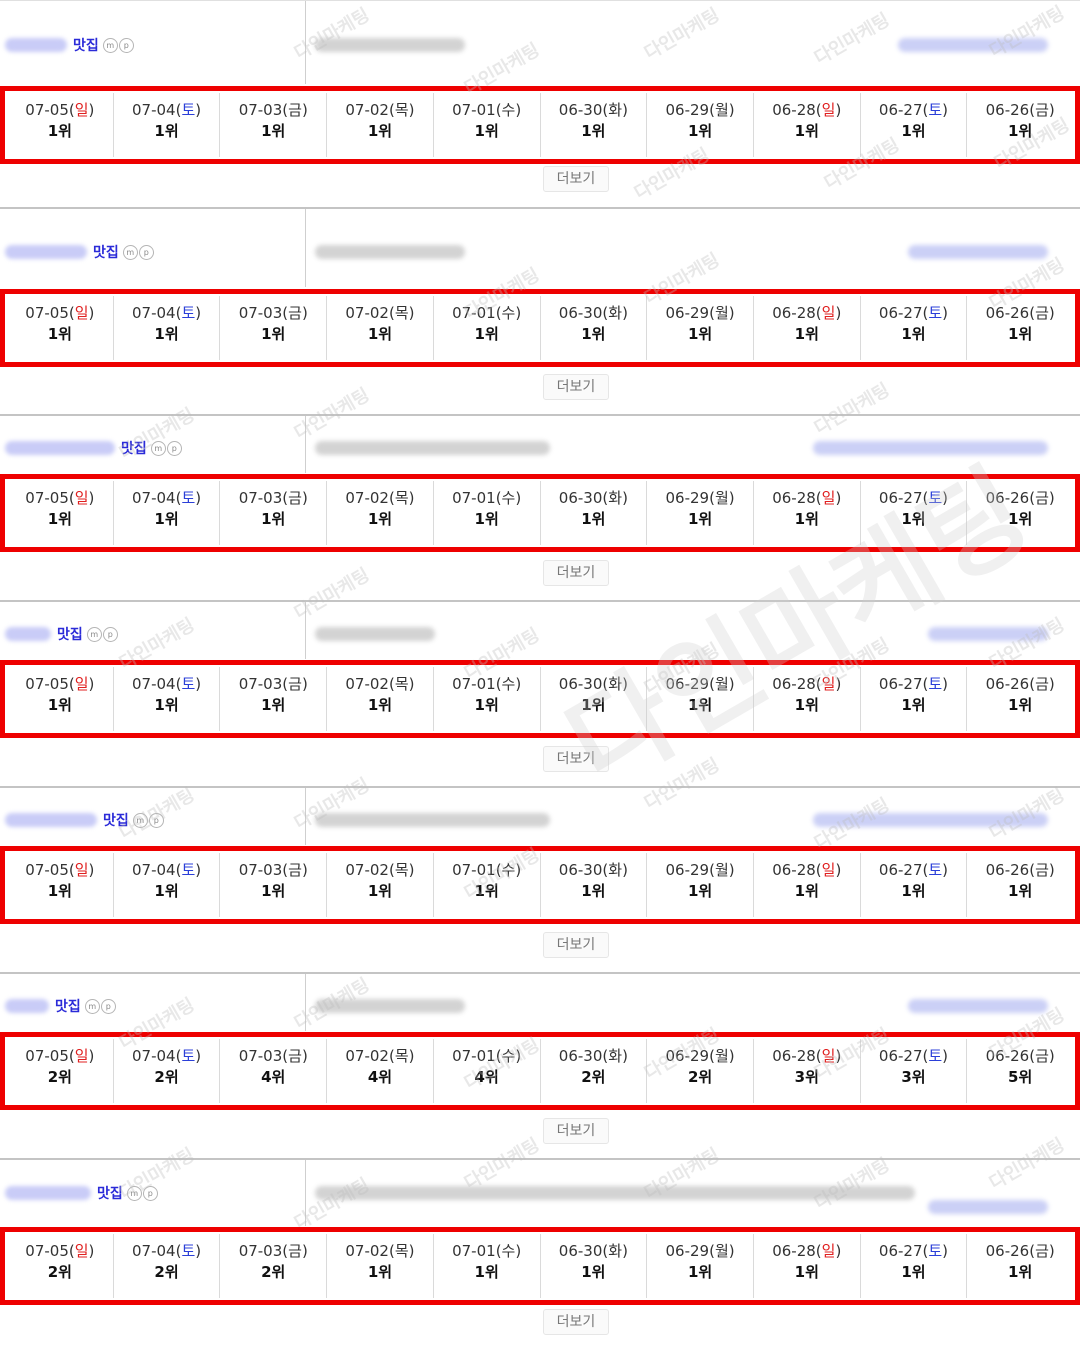 This screenshot has height=1352, width=1080. I want to click on day-of-week: 화, so click(615, 498).